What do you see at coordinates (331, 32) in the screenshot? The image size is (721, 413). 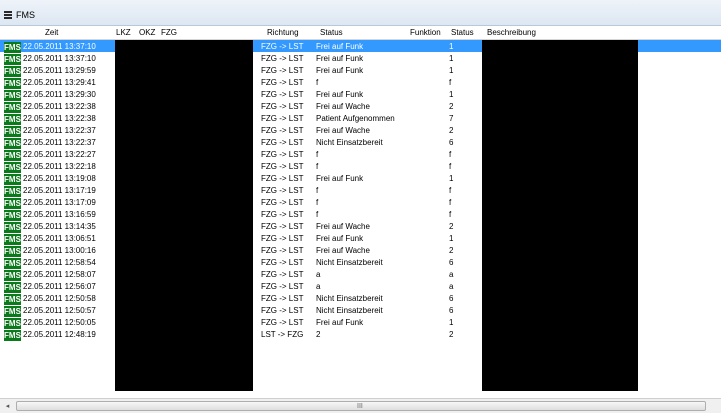 I see `column-header-status: Status` at bounding box center [331, 32].